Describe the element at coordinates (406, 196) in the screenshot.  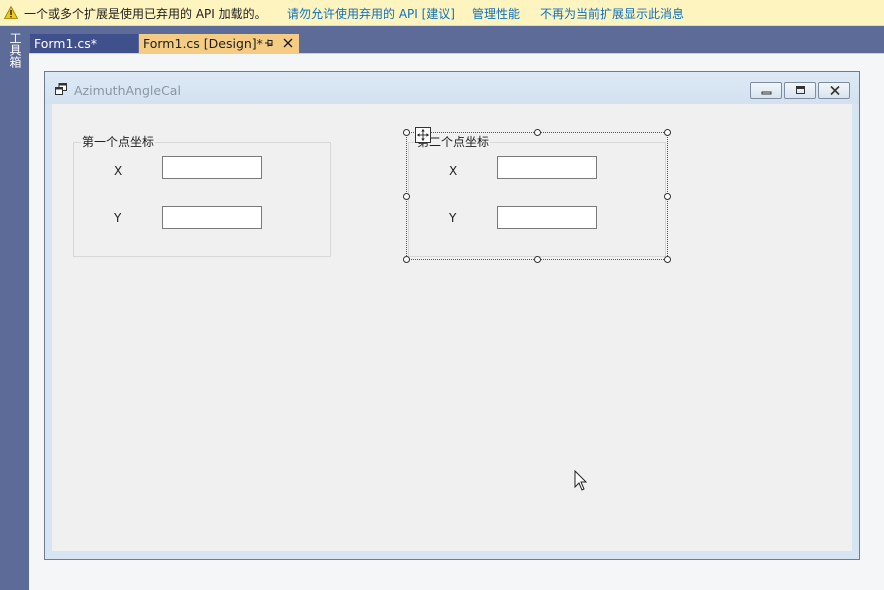
I see `resize-handle-left` at that location.